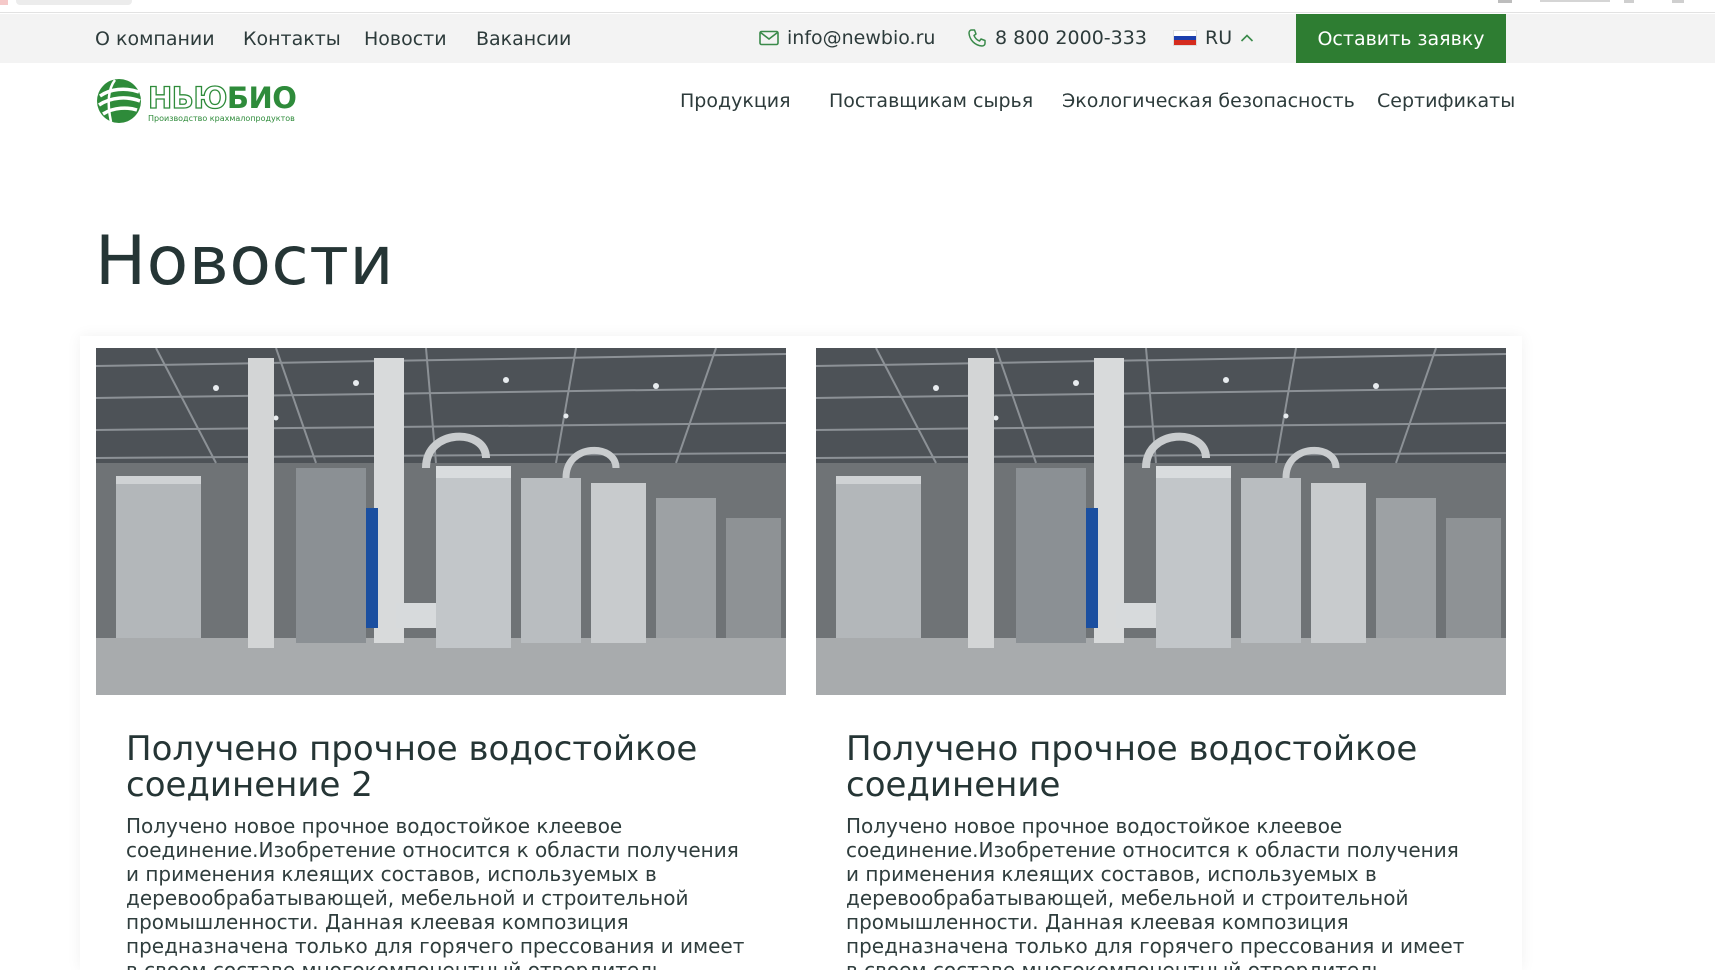 The width and height of the screenshot is (1715, 970). I want to click on logo-wordmark: НЬЮБИО, so click(222, 98).